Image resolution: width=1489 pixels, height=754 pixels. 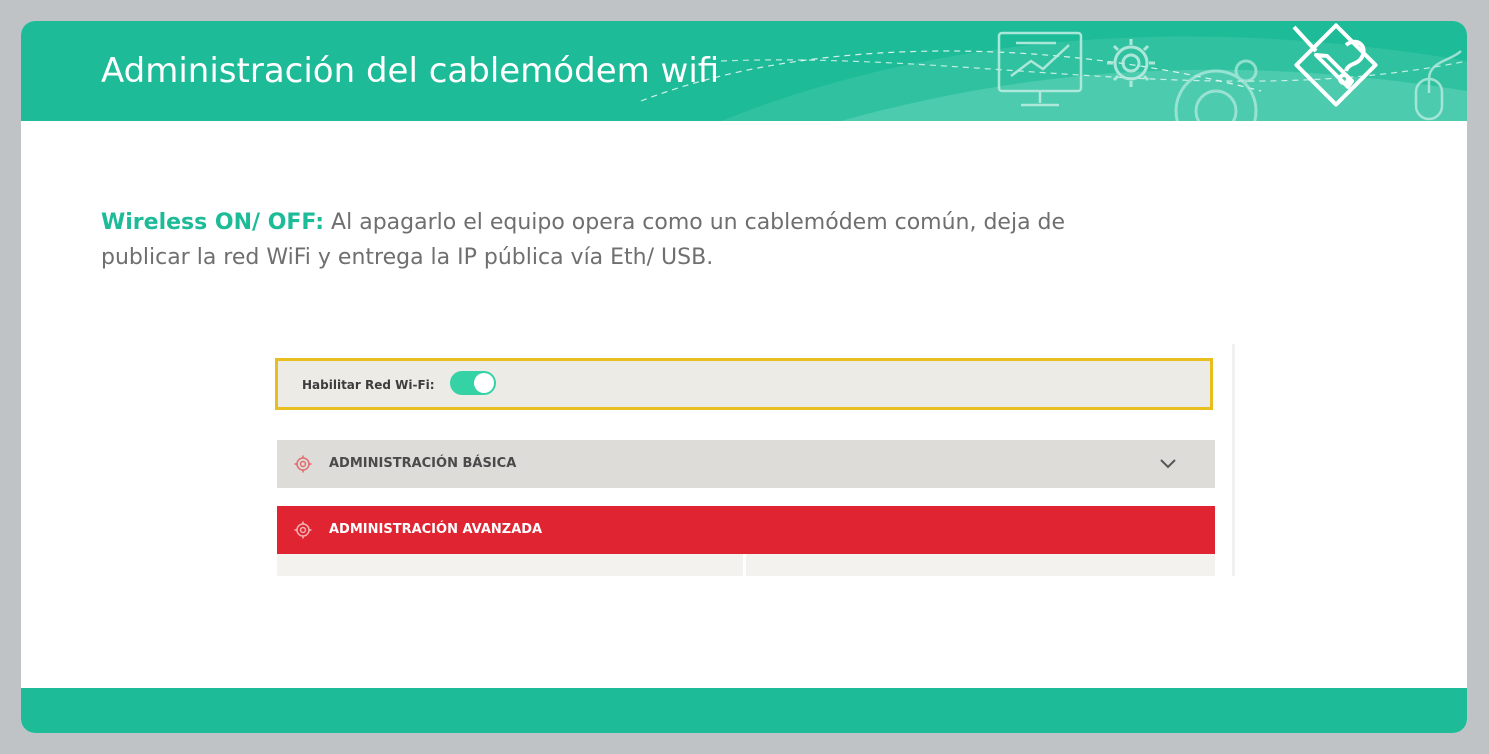 What do you see at coordinates (410, 71) in the screenshot?
I see `slide-title: Administración del cablemódem wifi` at bounding box center [410, 71].